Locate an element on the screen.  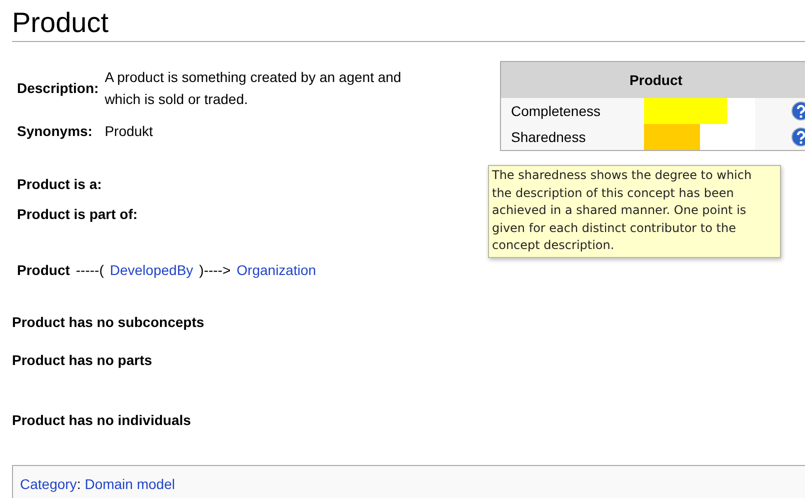
property-label: Description: is located at coordinates (58, 88).